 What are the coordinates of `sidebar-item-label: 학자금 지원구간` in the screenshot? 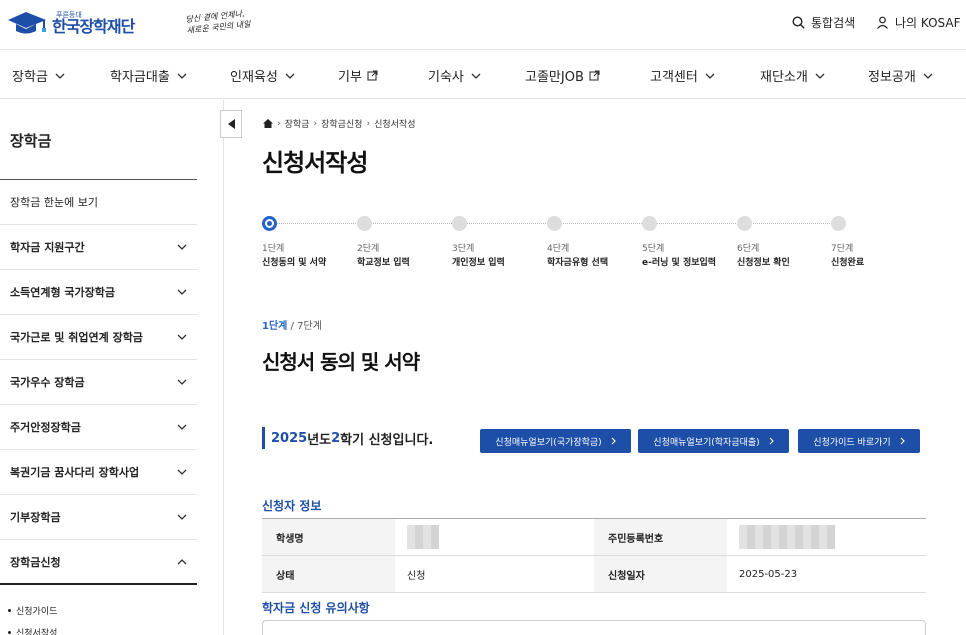 It's located at (47, 247).